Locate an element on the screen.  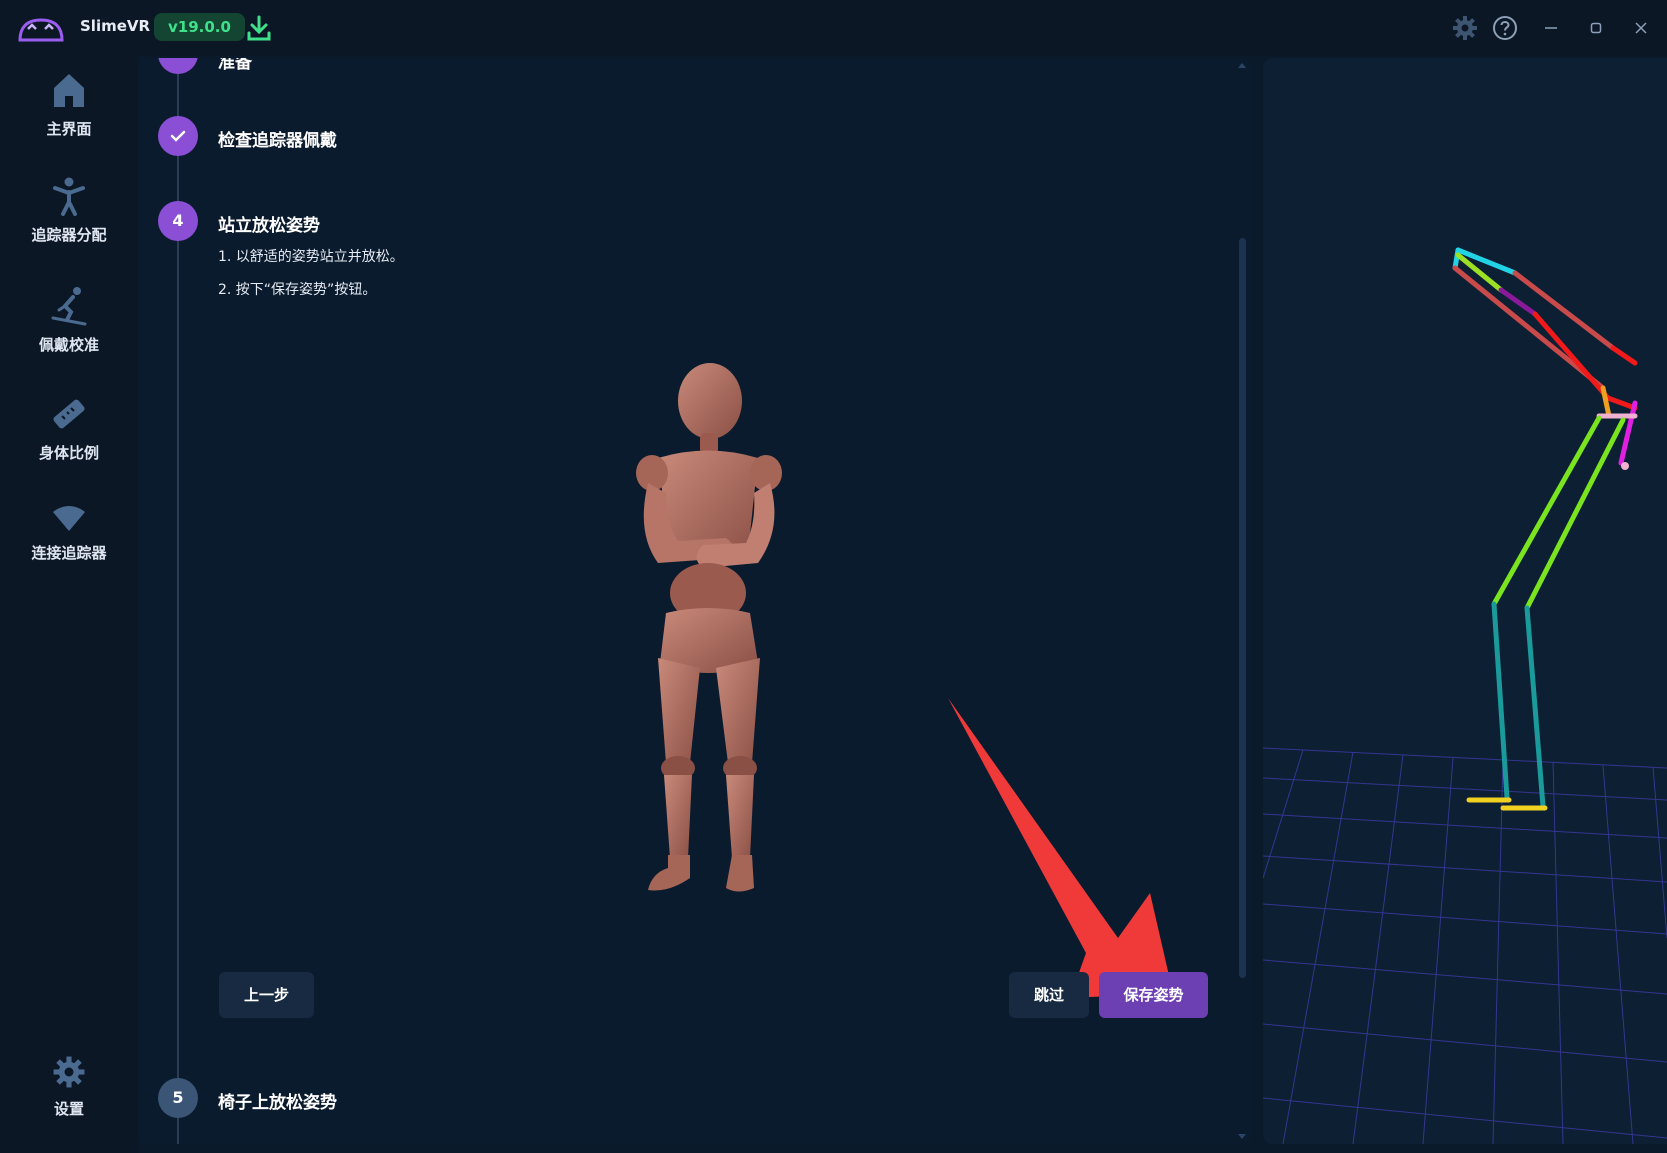
version-badge: v19.0.0 is located at coordinates (199, 27).